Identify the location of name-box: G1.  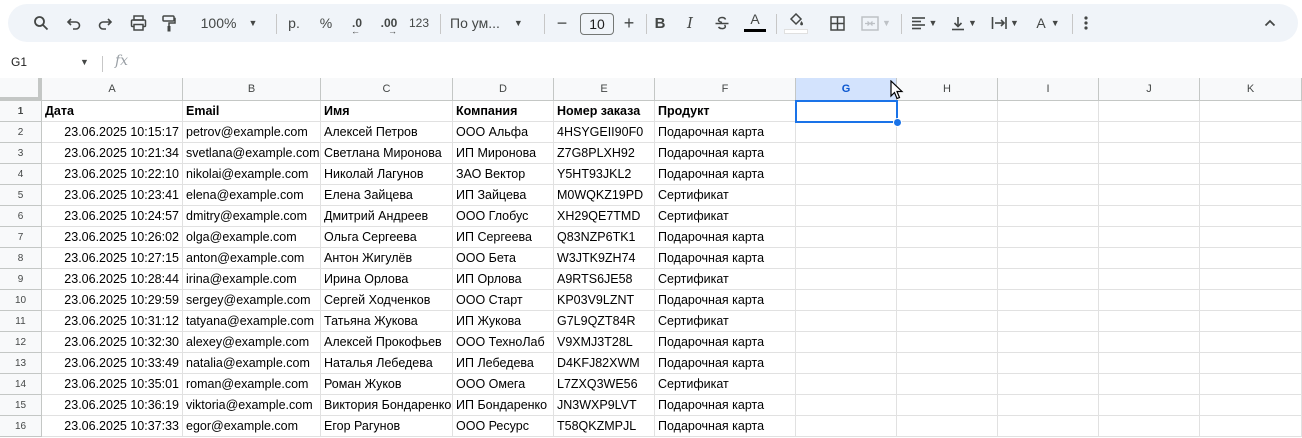
(19, 62).